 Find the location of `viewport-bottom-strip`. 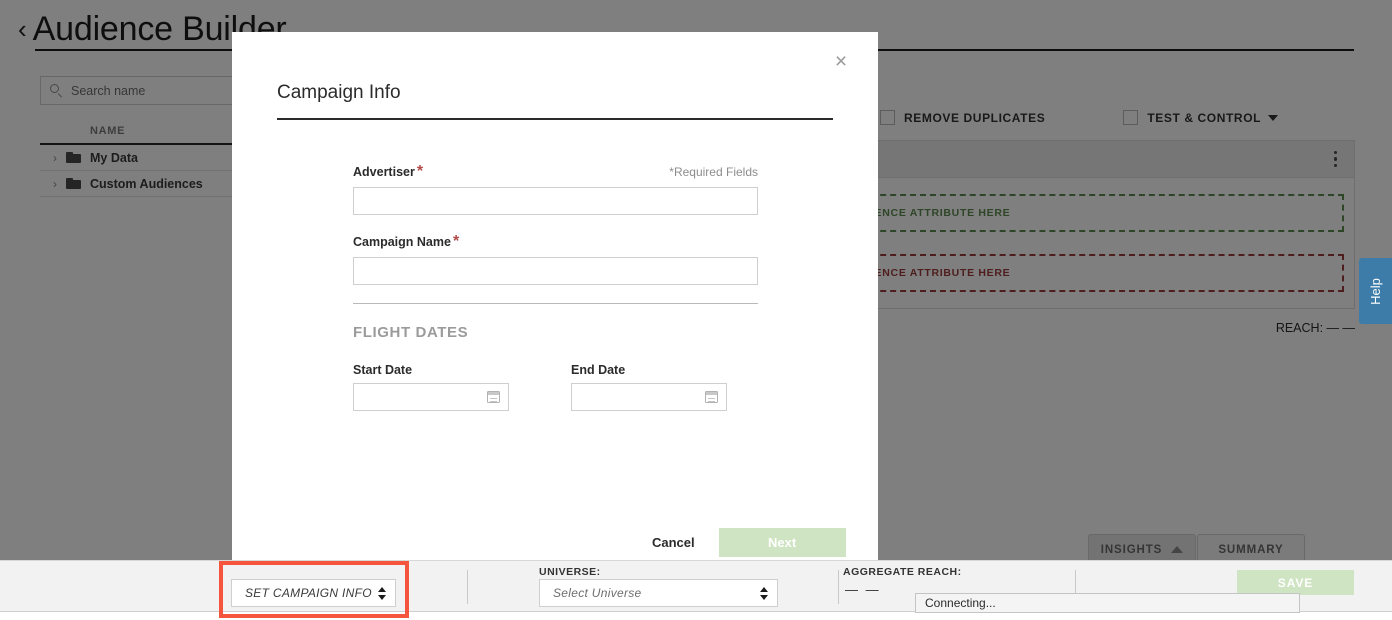

viewport-bottom-strip is located at coordinates (696, 616).